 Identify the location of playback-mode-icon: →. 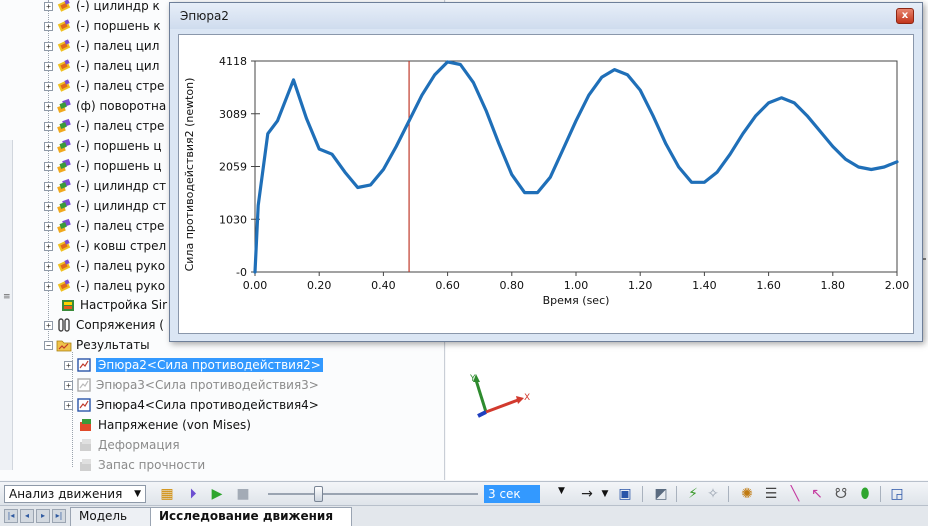
(587, 494).